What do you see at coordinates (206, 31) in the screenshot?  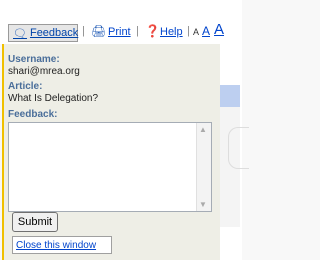 I see `font-size-medium: A` at bounding box center [206, 31].